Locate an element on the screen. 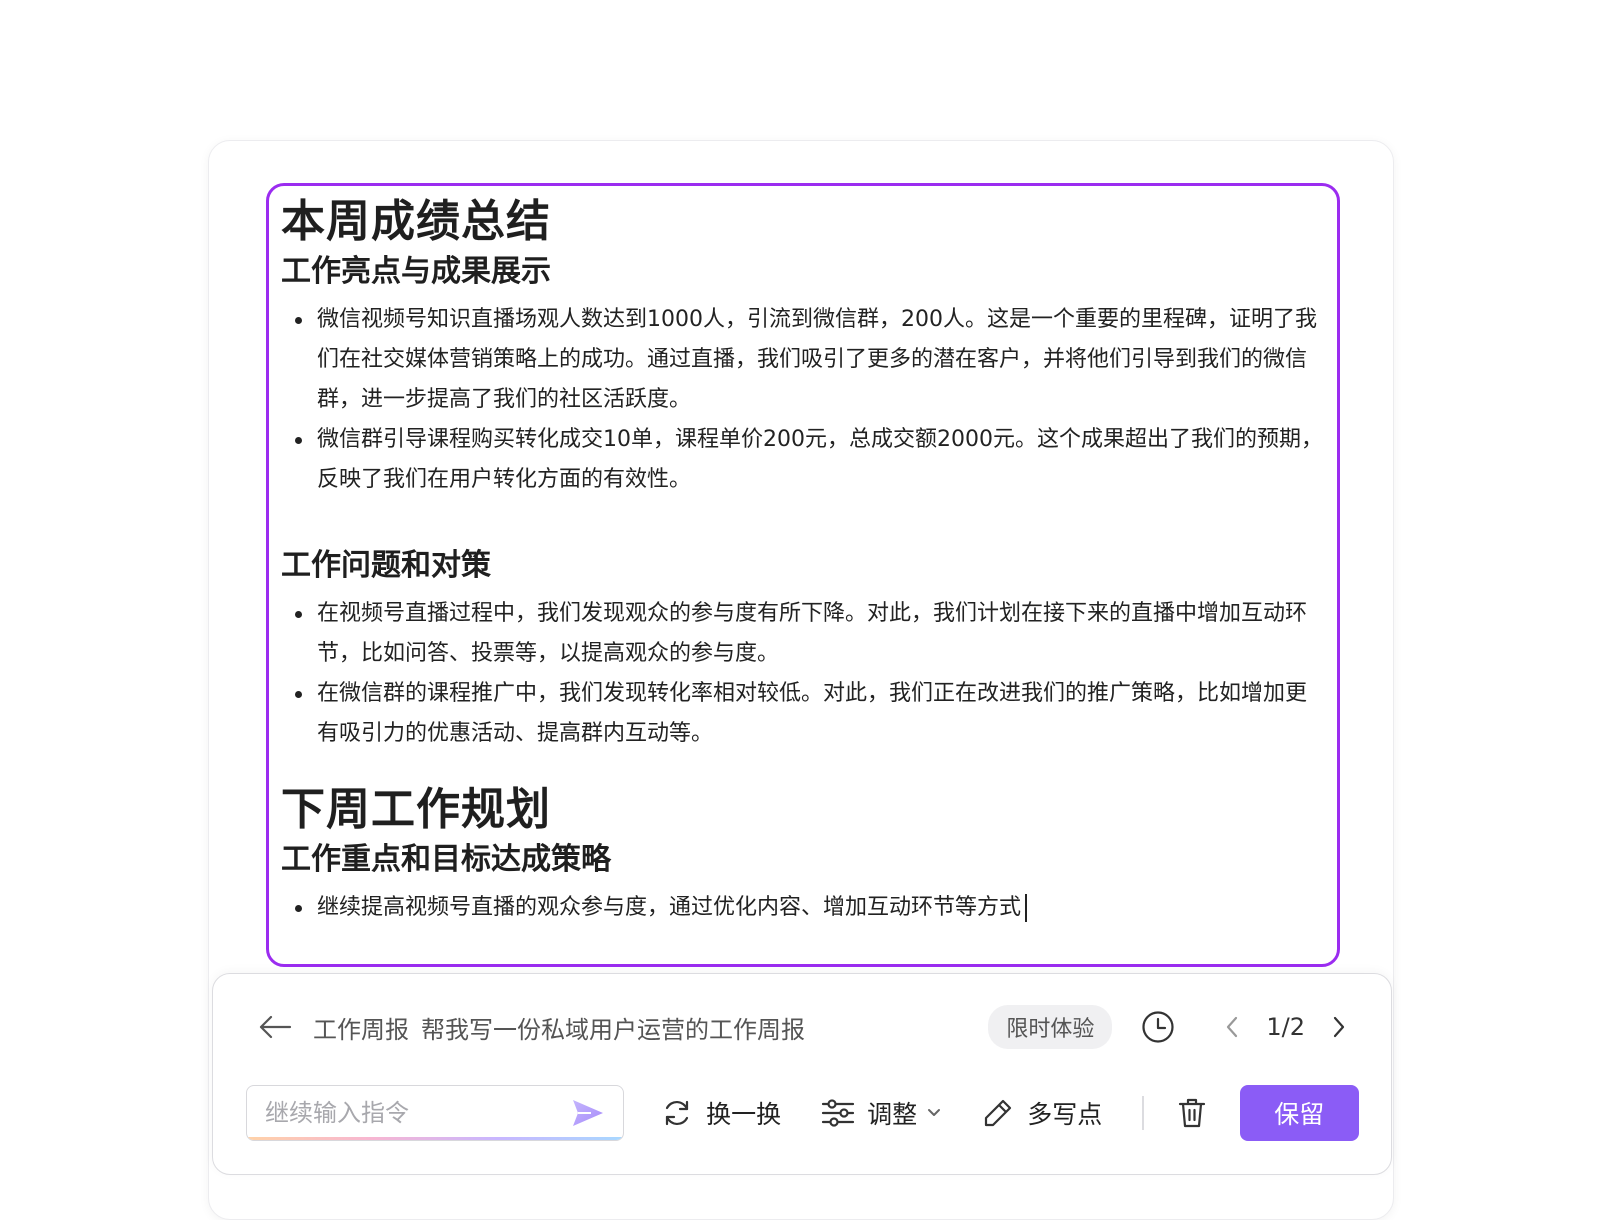 This screenshot has width=1600, height=1220. command-input-wrapper is located at coordinates (435, 1113).